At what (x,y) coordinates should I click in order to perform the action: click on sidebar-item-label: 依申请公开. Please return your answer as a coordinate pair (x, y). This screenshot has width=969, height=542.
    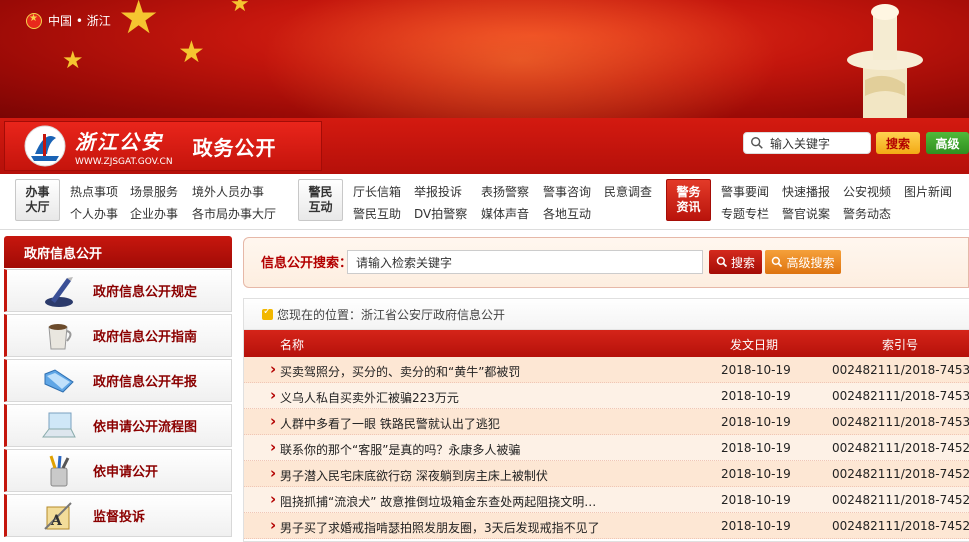
    Looking at the image, I should click on (126, 472).